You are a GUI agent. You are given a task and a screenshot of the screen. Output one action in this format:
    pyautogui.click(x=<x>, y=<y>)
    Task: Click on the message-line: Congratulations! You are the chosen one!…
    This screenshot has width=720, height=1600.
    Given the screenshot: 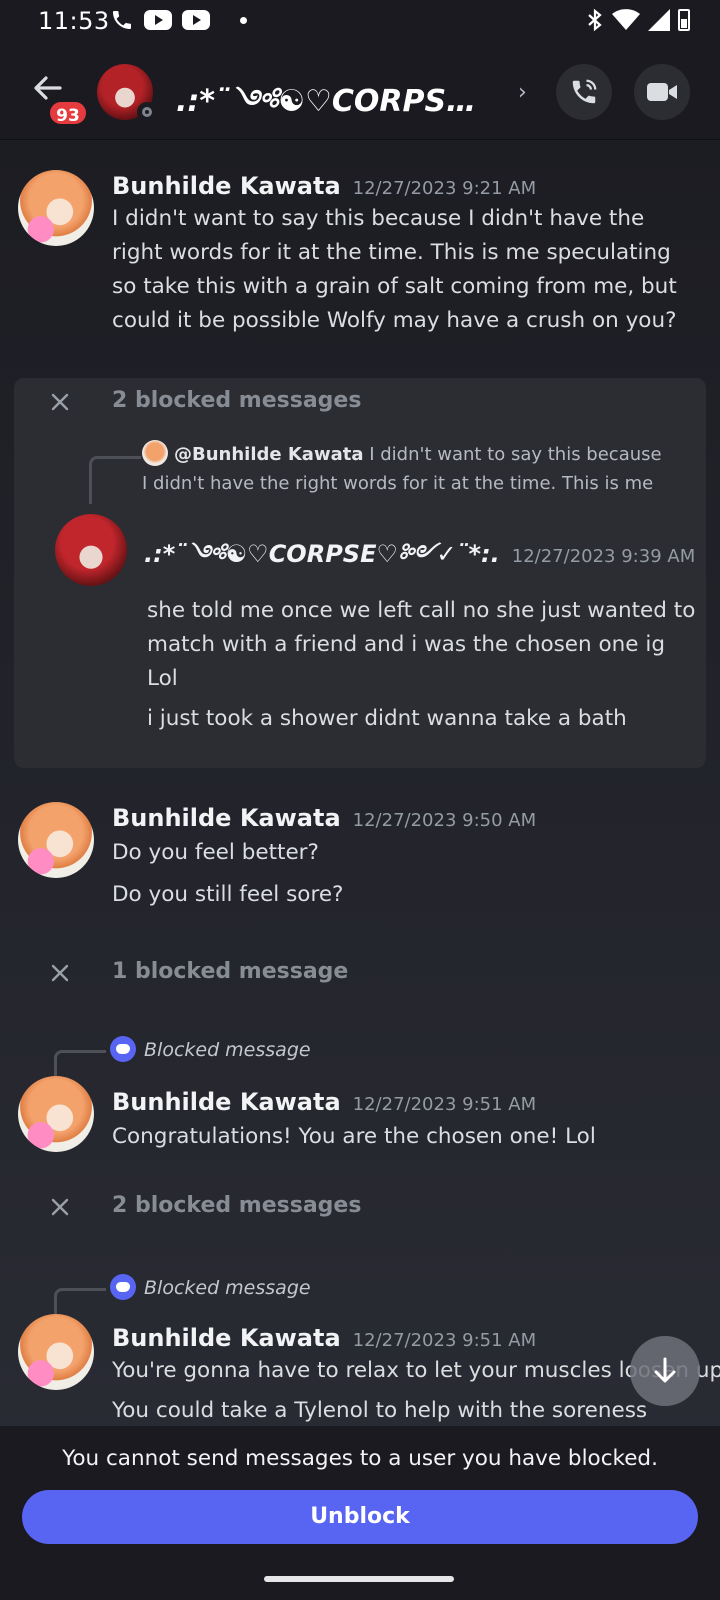 What is the action you would take?
    pyautogui.click(x=354, y=1136)
    